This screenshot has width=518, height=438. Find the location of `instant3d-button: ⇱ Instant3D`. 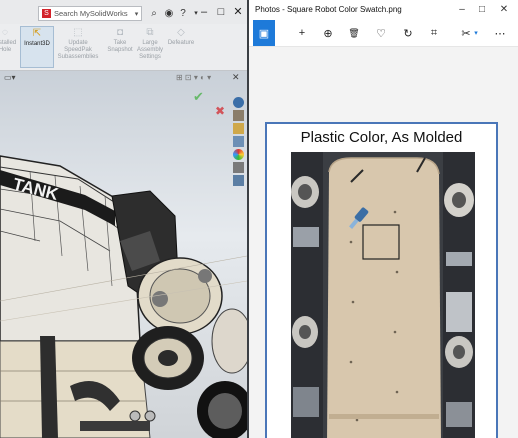

instant3d-button: ⇱ Instant3D is located at coordinates (37, 47).